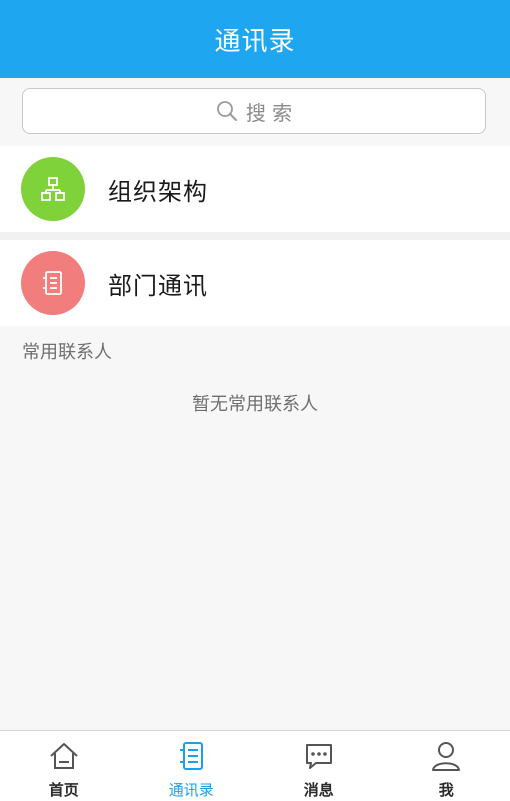 The image size is (510, 801). What do you see at coordinates (319, 789) in the screenshot?
I see `tab-label: 消息` at bounding box center [319, 789].